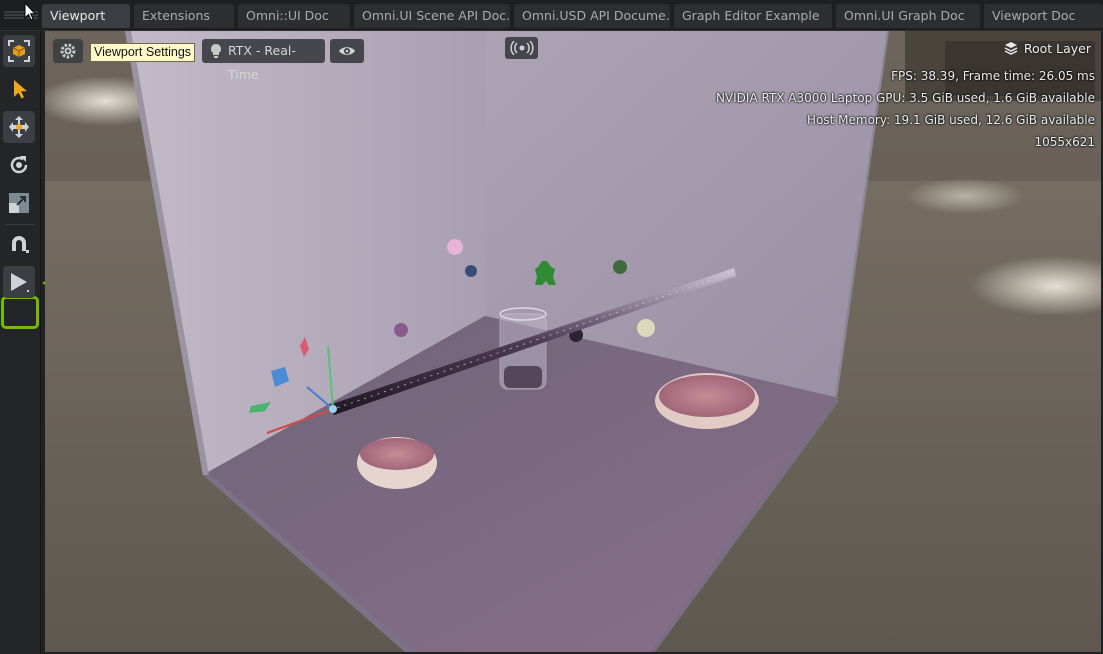  I want to click on tab-omni-ui-doc: Omni::UI Doc, so click(294, 16).